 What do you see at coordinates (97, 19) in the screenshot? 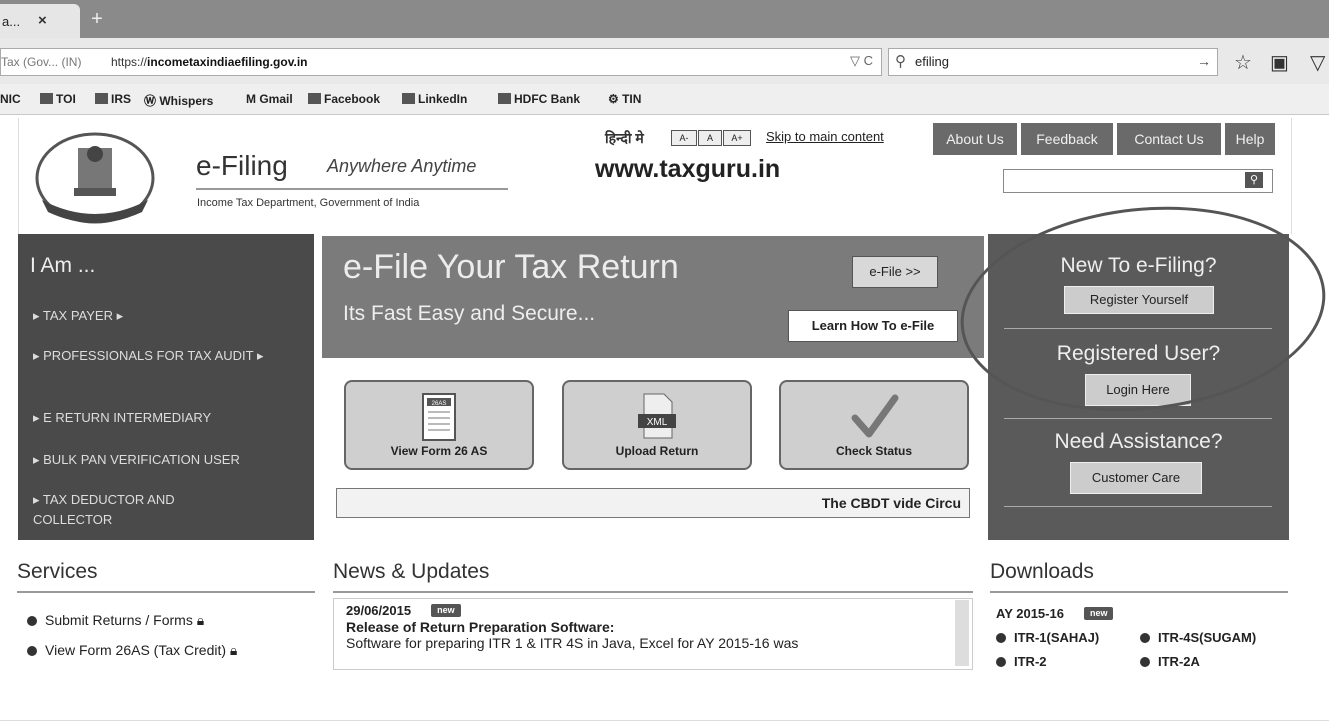
I see `new-tab-button: +` at bounding box center [97, 19].